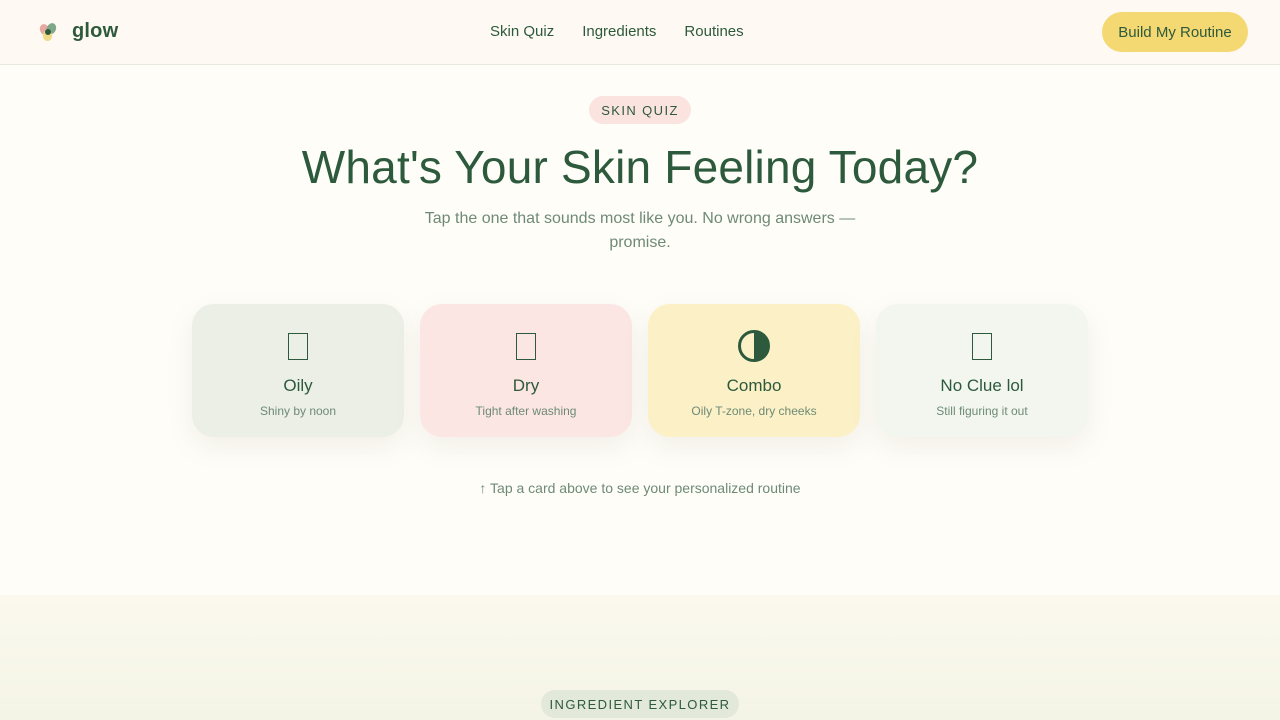 Image resolution: width=1280 pixels, height=720 pixels. I want to click on card-description: Oily T-zone, dry cheeks, so click(754, 411).